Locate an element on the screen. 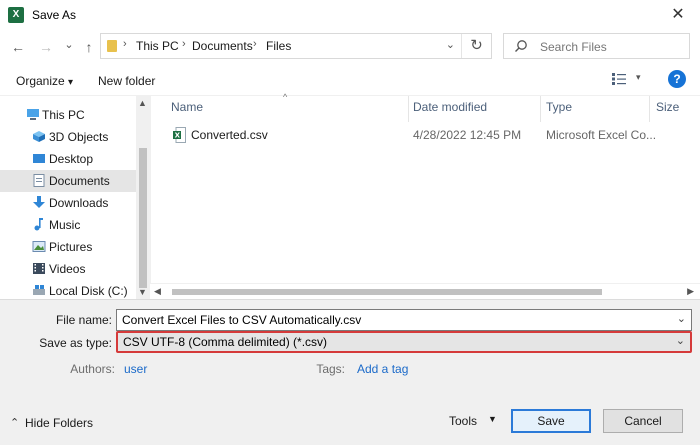  authors-value: user is located at coordinates (135, 369).